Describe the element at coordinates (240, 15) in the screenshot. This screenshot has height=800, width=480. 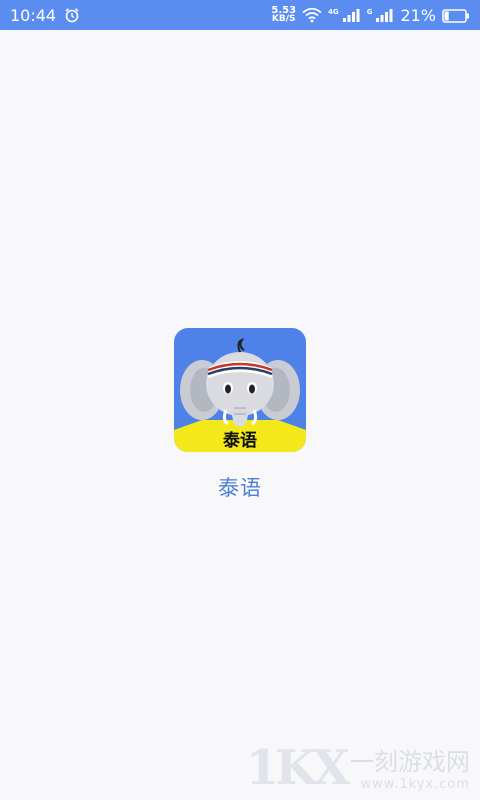
I see `status-bar: 10:44 5.53 KB/S 4G G 21%` at that location.